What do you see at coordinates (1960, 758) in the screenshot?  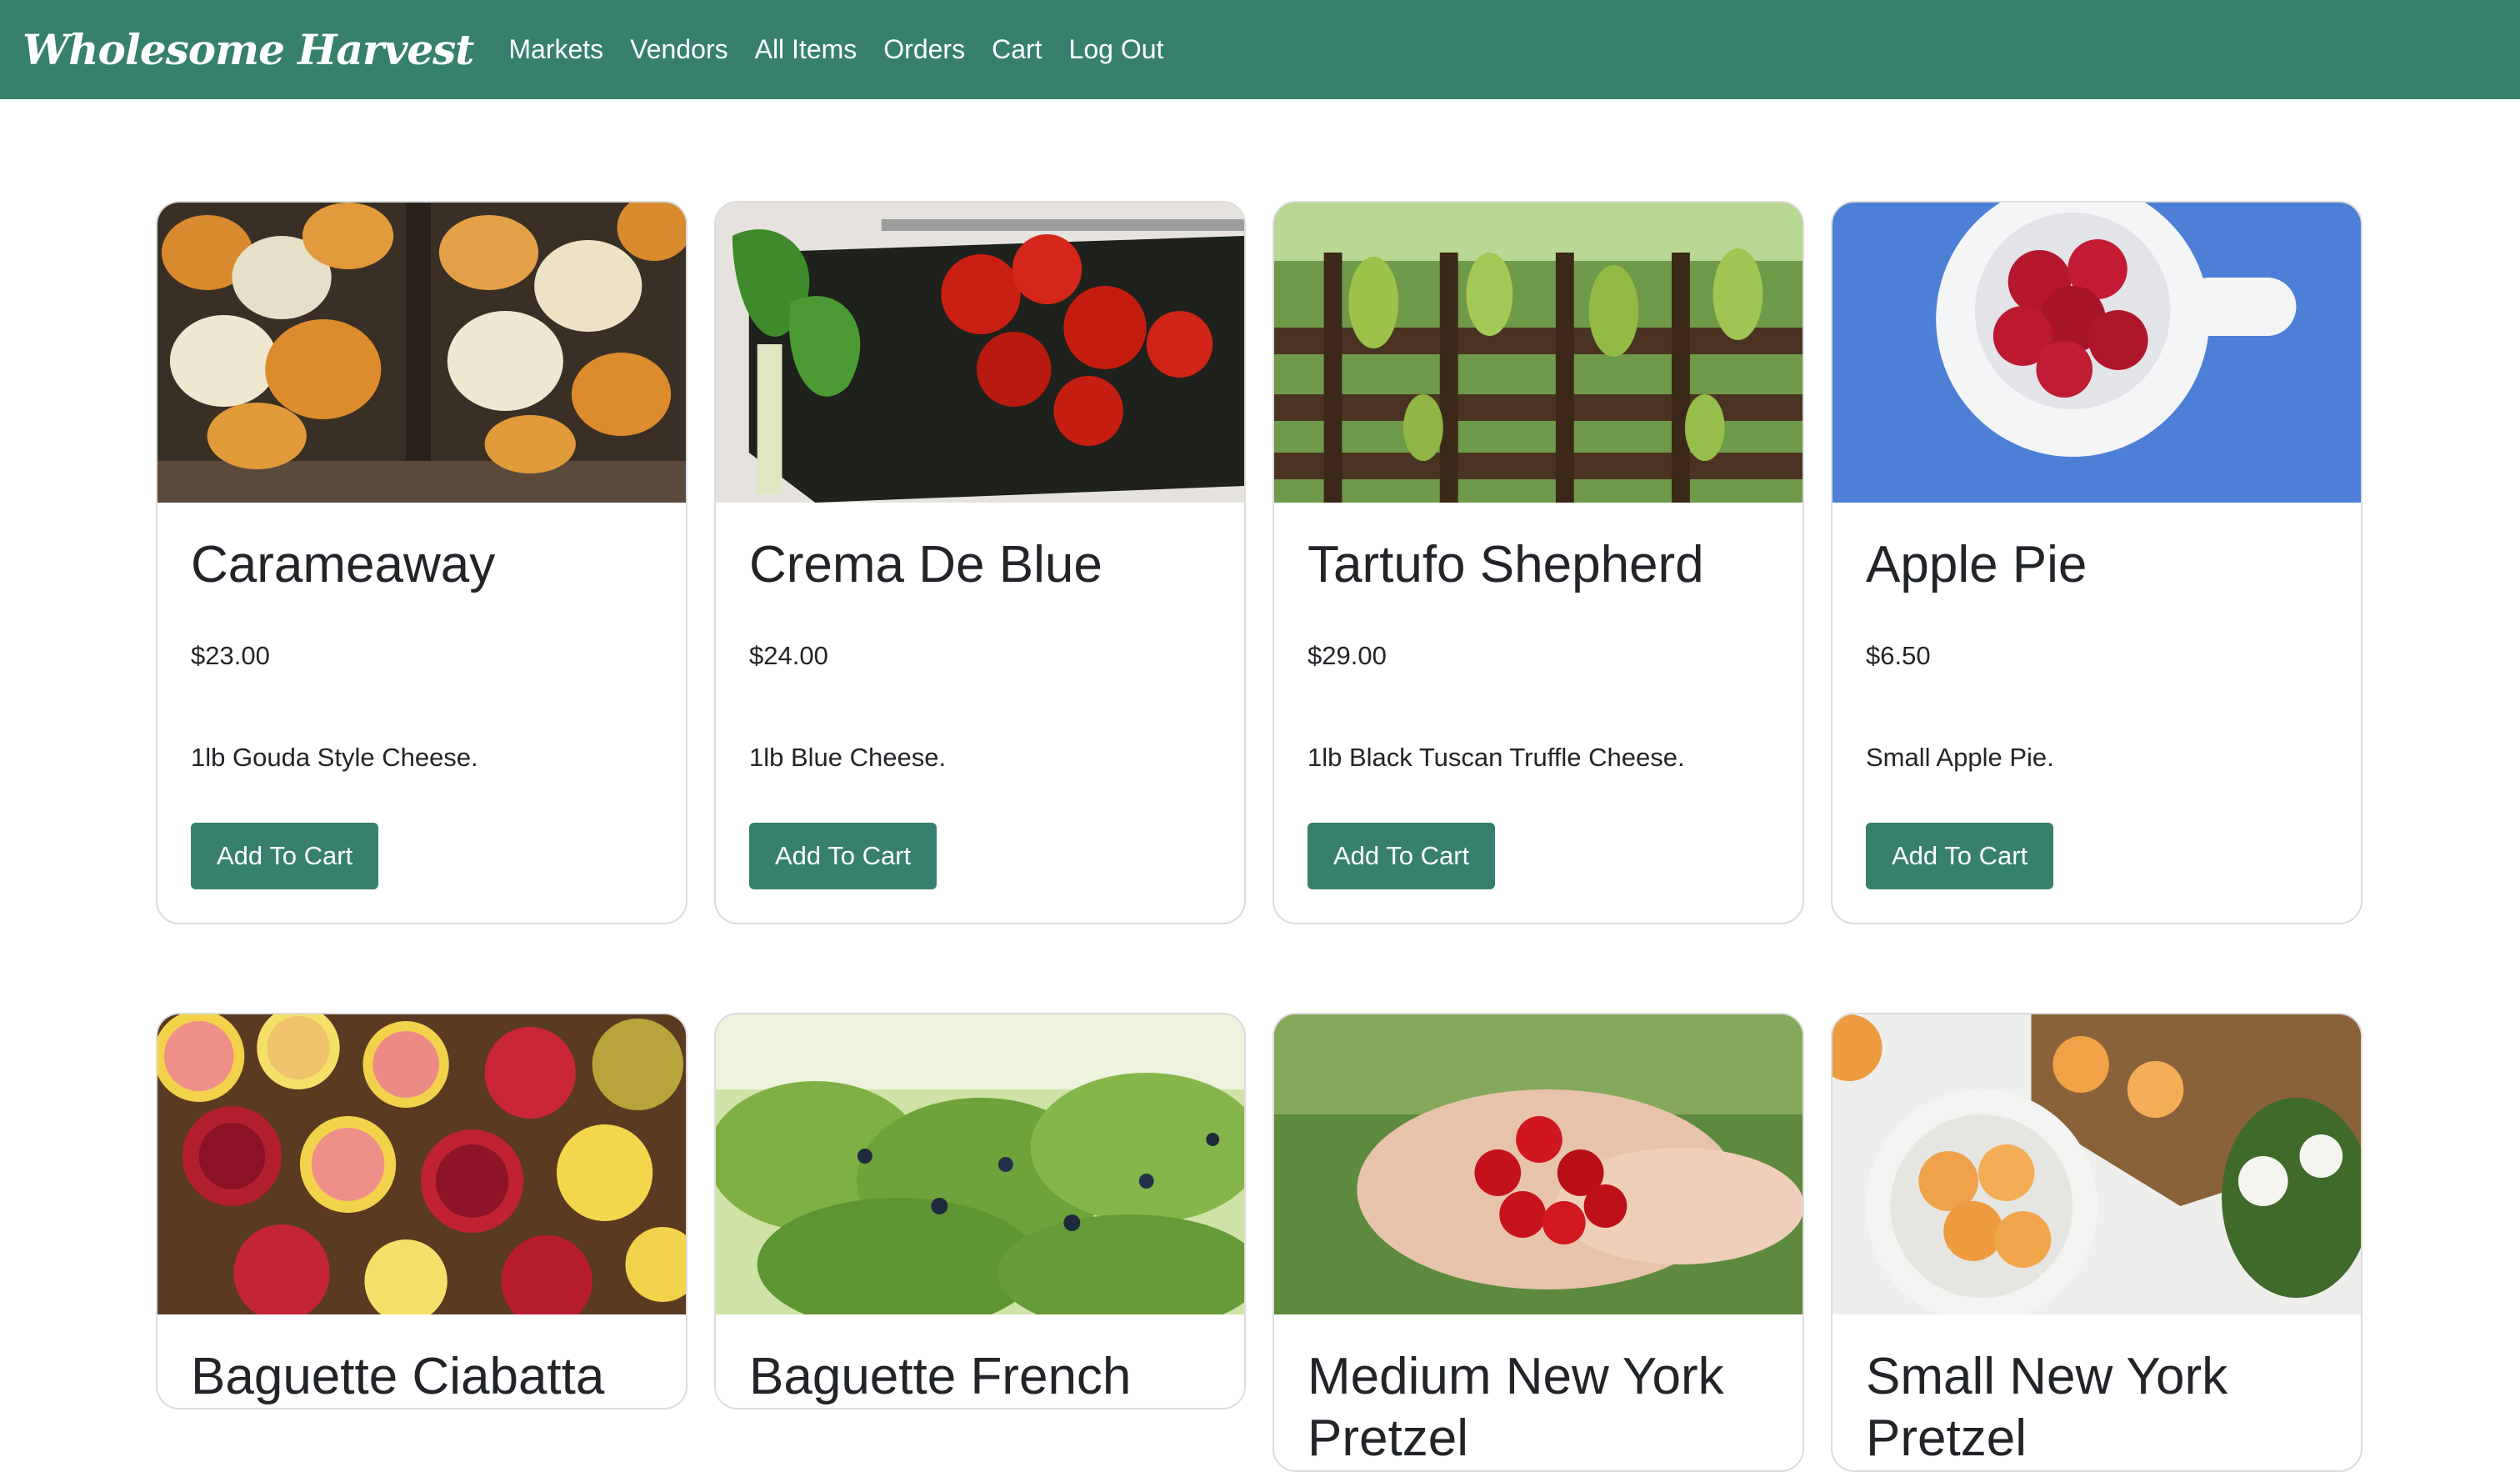 I see `product-description: Small Apple Pie.` at bounding box center [1960, 758].